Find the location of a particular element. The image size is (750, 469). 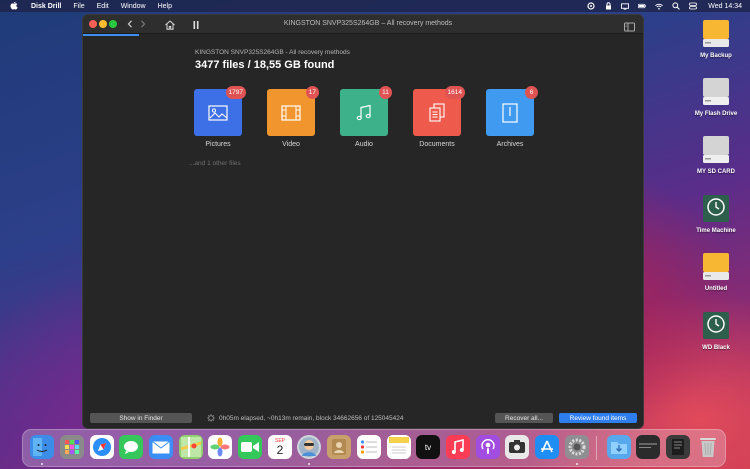

desktop-item-my-flash-drive: My Flash Drive is located at coordinates (716, 104).